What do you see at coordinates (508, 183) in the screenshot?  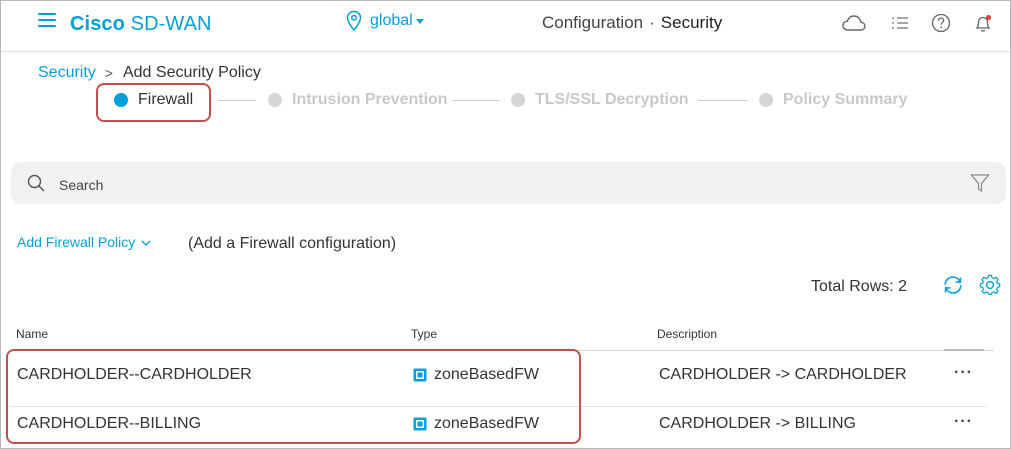 I see `search-bar: Search` at bounding box center [508, 183].